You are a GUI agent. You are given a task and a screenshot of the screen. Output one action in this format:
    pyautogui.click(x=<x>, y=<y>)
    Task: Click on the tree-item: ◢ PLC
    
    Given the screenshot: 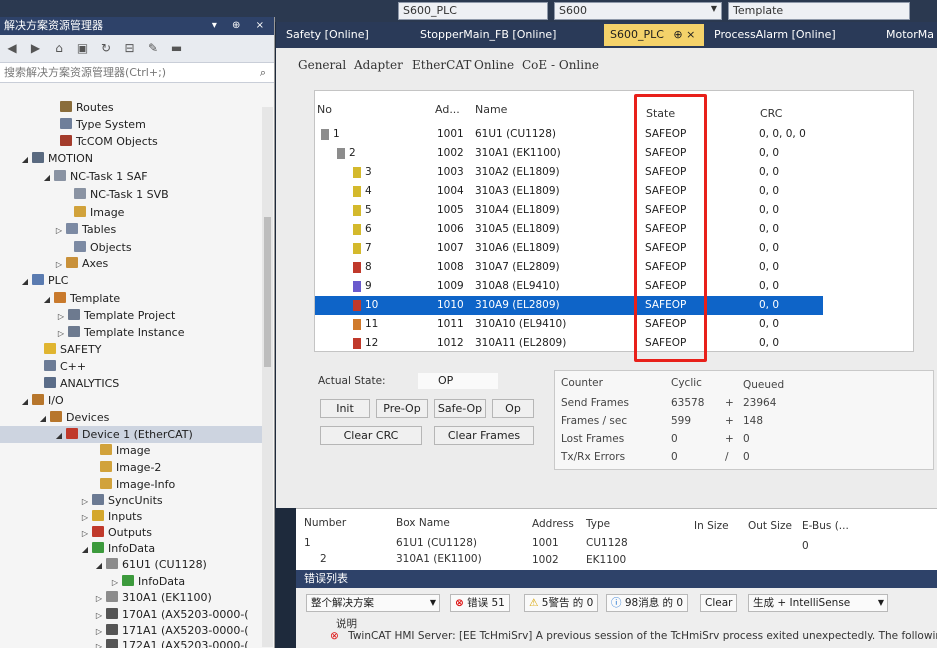 What is the action you would take?
    pyautogui.click(x=131, y=280)
    